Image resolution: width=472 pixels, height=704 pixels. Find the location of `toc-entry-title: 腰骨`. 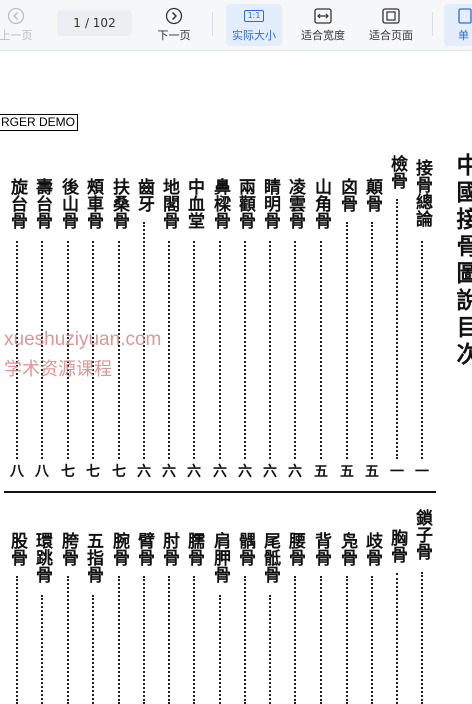

toc-entry-title: 腰骨 is located at coordinates (295, 549).